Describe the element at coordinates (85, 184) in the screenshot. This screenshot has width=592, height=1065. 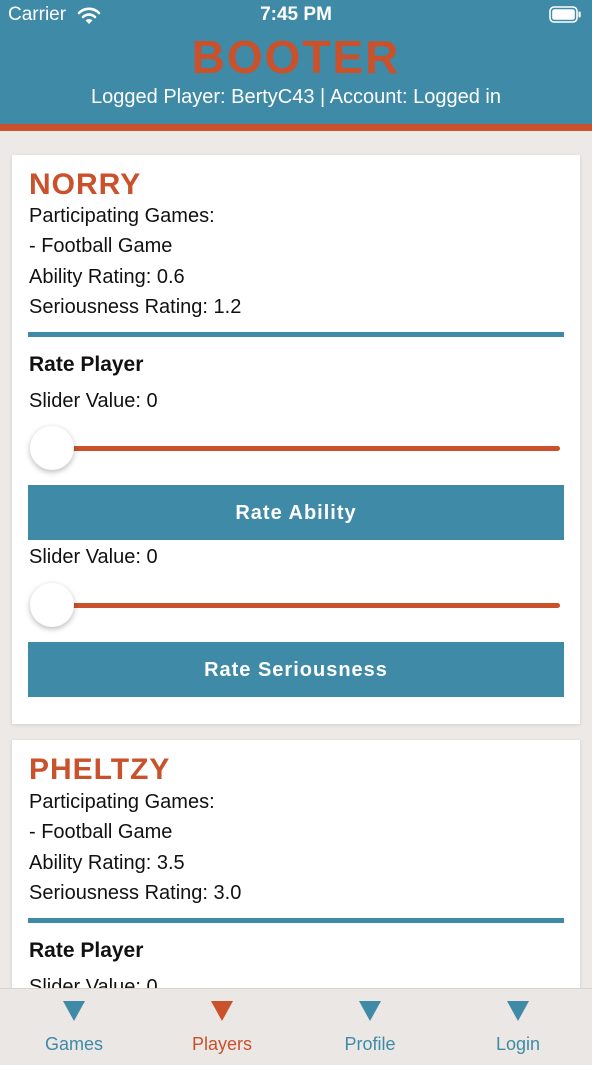
I see `player-name: NORRY` at that location.